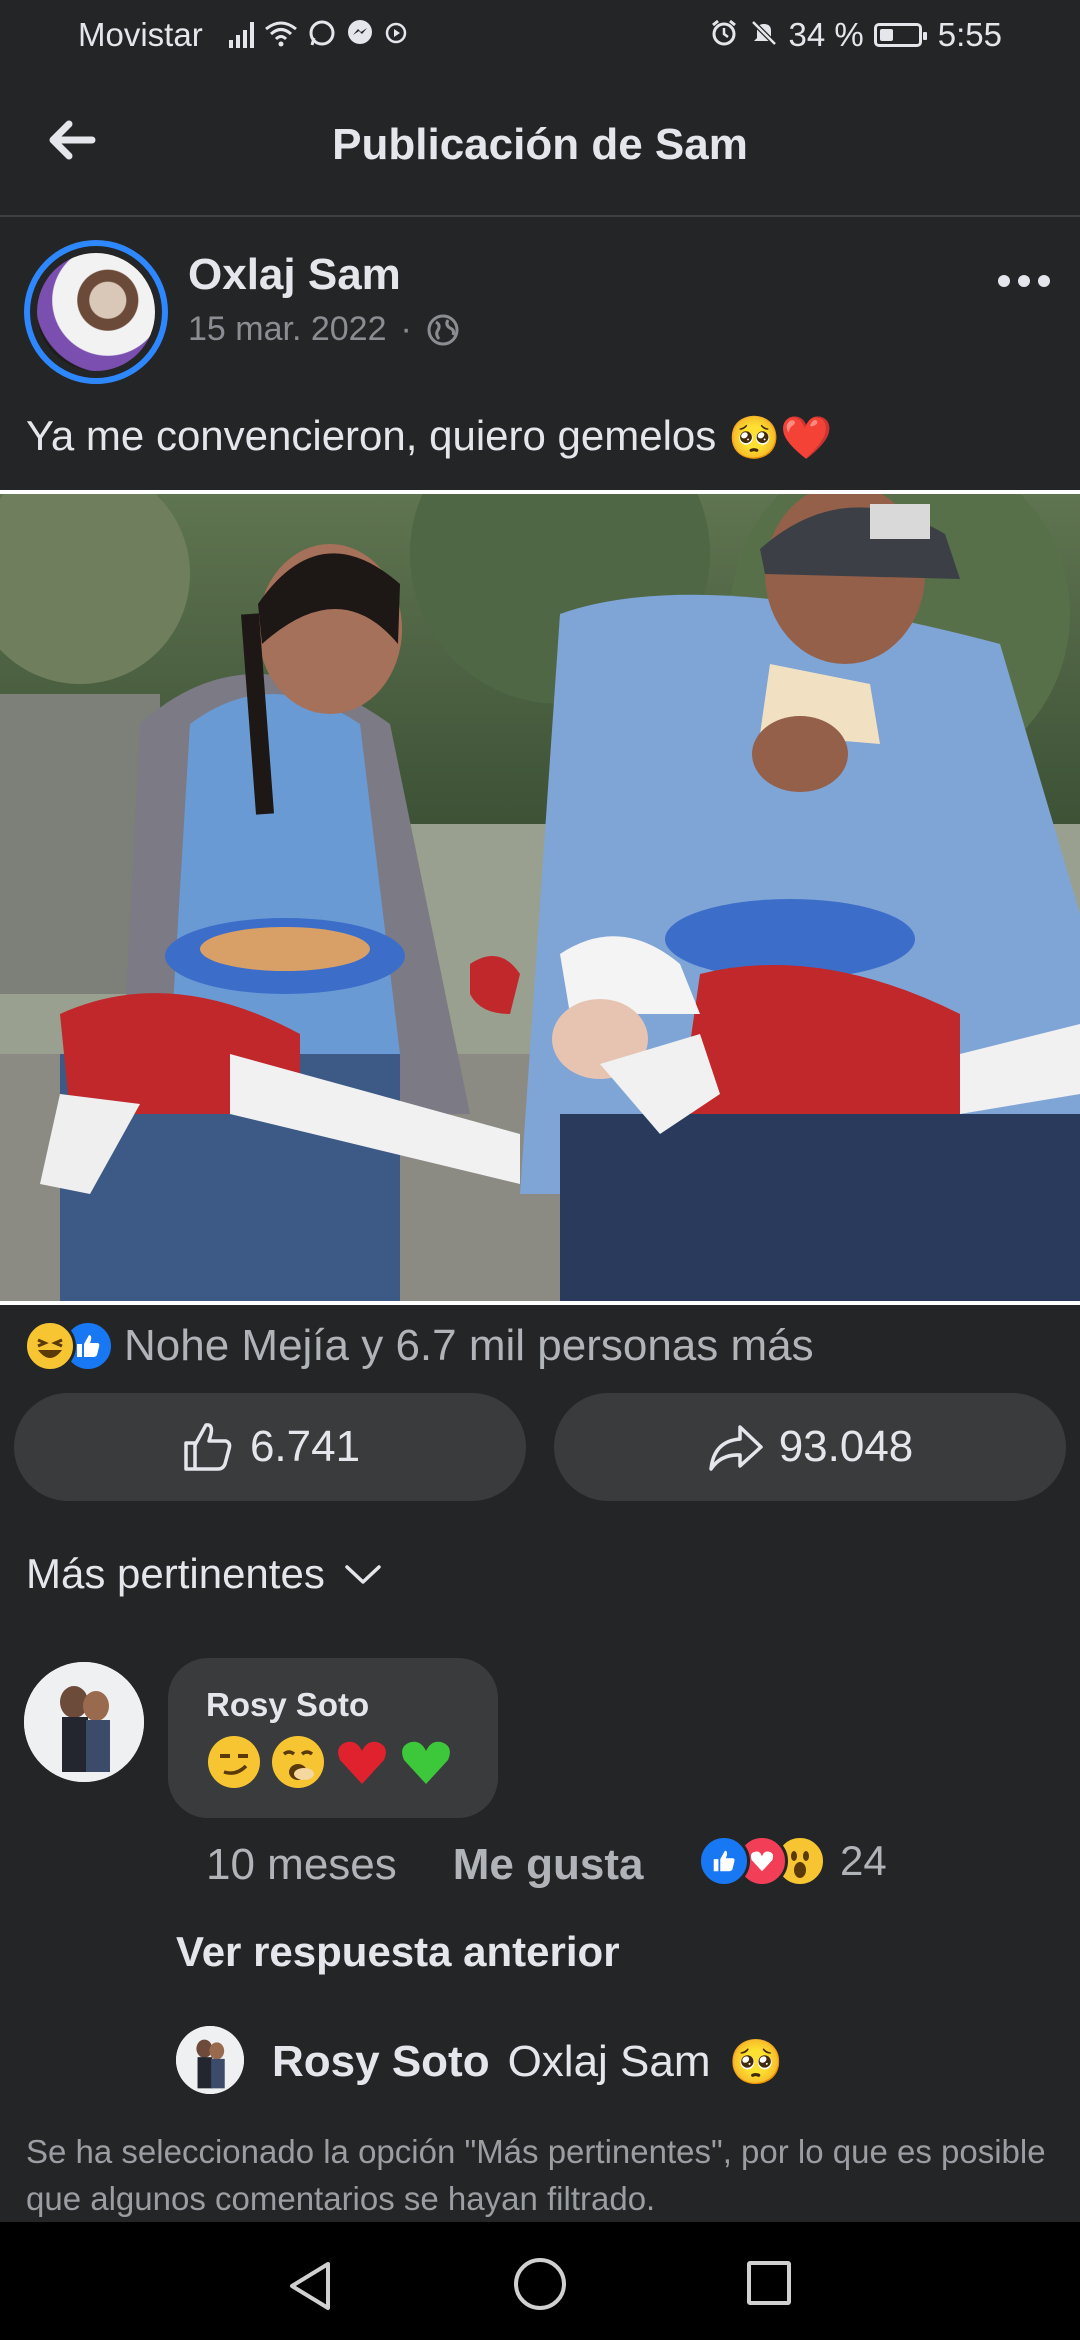  What do you see at coordinates (352, 1705) in the screenshot?
I see `commenter-name: Rosy Soto` at bounding box center [352, 1705].